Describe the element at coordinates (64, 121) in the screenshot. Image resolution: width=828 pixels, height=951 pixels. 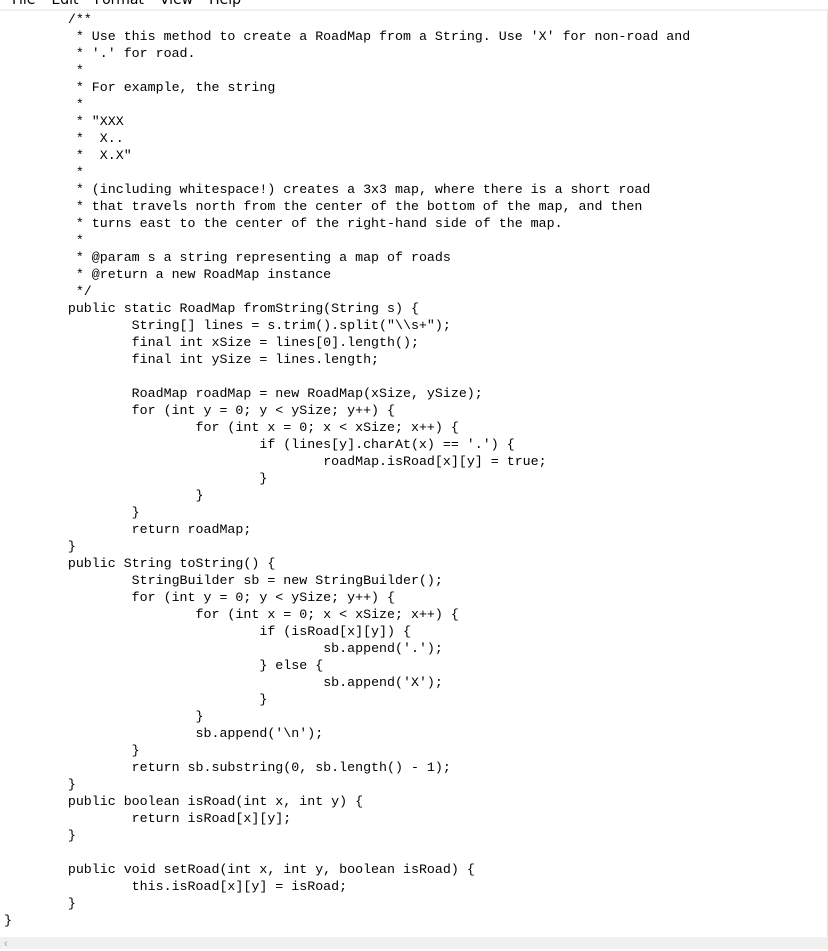
I see `code-line: * "XXX` at that location.